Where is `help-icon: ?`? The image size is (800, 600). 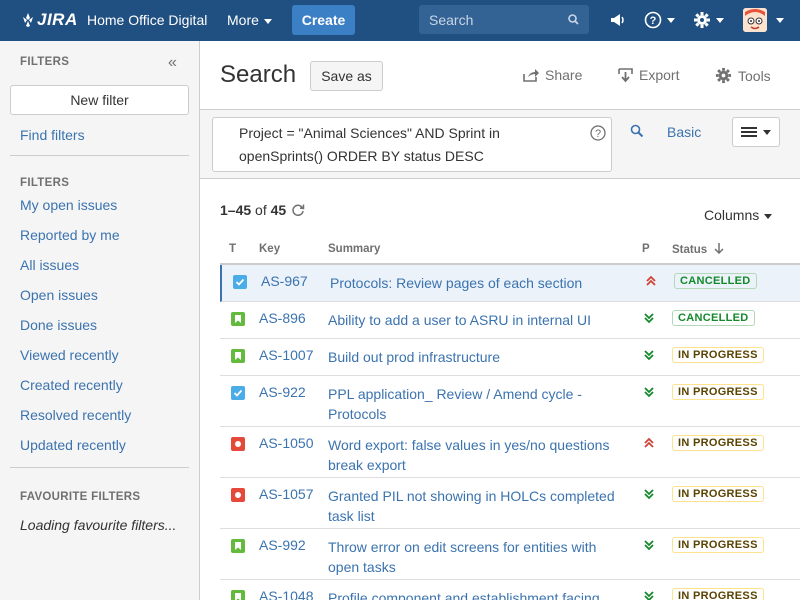
help-icon: ? is located at coordinates (653, 20).